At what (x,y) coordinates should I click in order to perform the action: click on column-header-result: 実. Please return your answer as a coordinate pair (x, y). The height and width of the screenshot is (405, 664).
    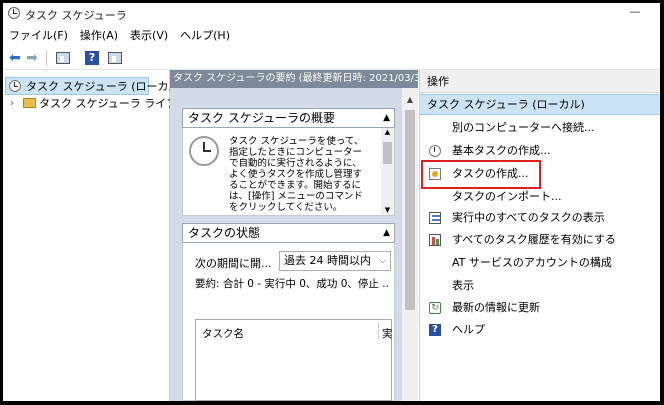
    Looking at the image, I should click on (387, 333).